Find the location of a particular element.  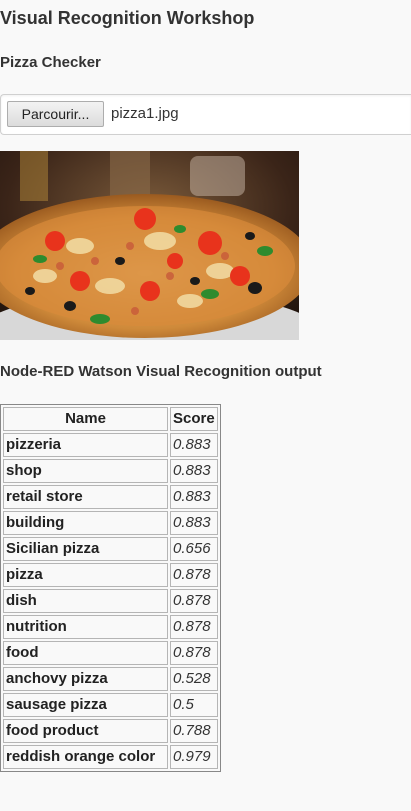

page-title: Visual Recognition Workshop is located at coordinates (127, 18).